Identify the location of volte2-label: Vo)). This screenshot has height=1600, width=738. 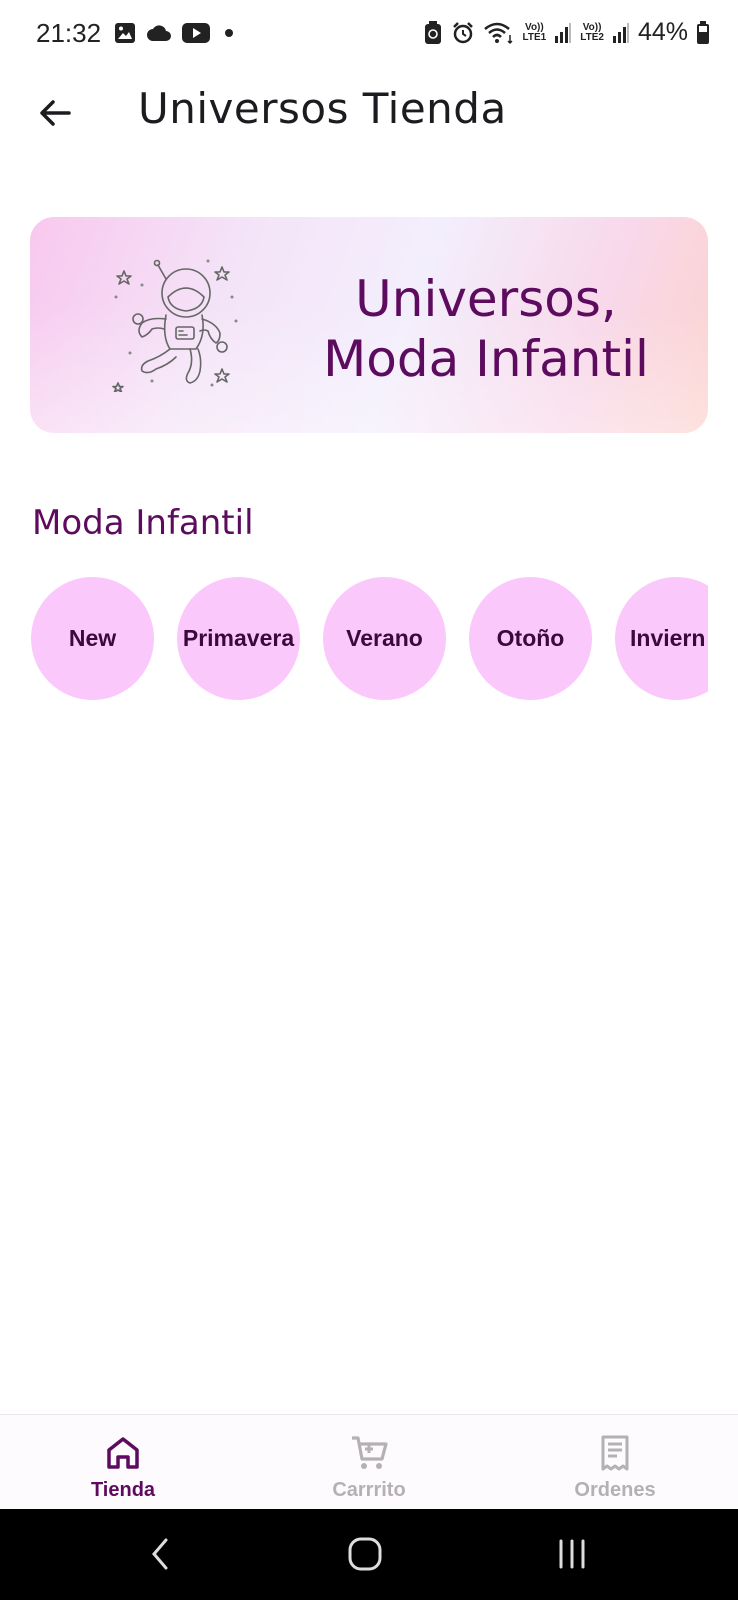
(592, 27).